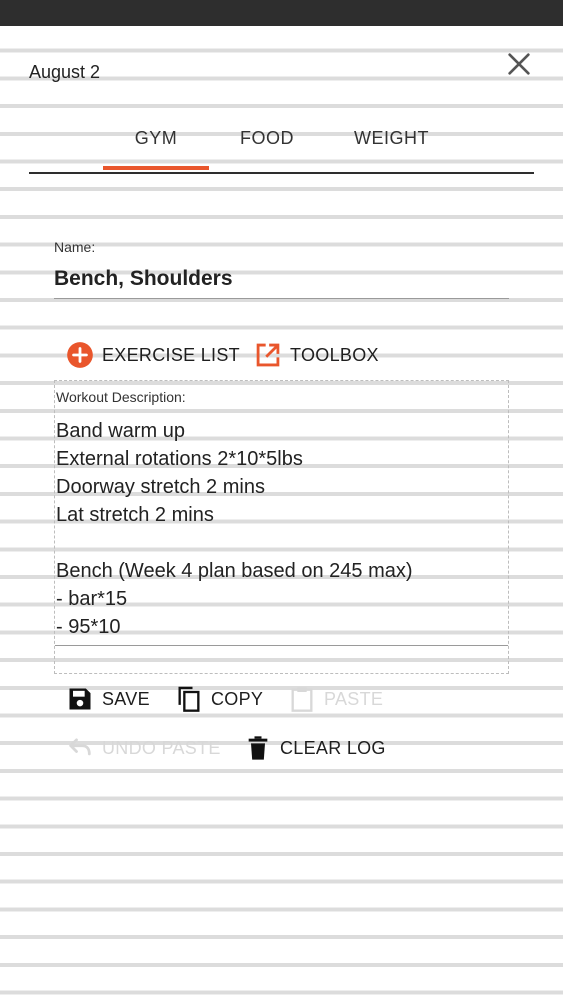 This screenshot has width=563, height=1000. I want to click on workout-description-label: Workout Description:, so click(121, 397).